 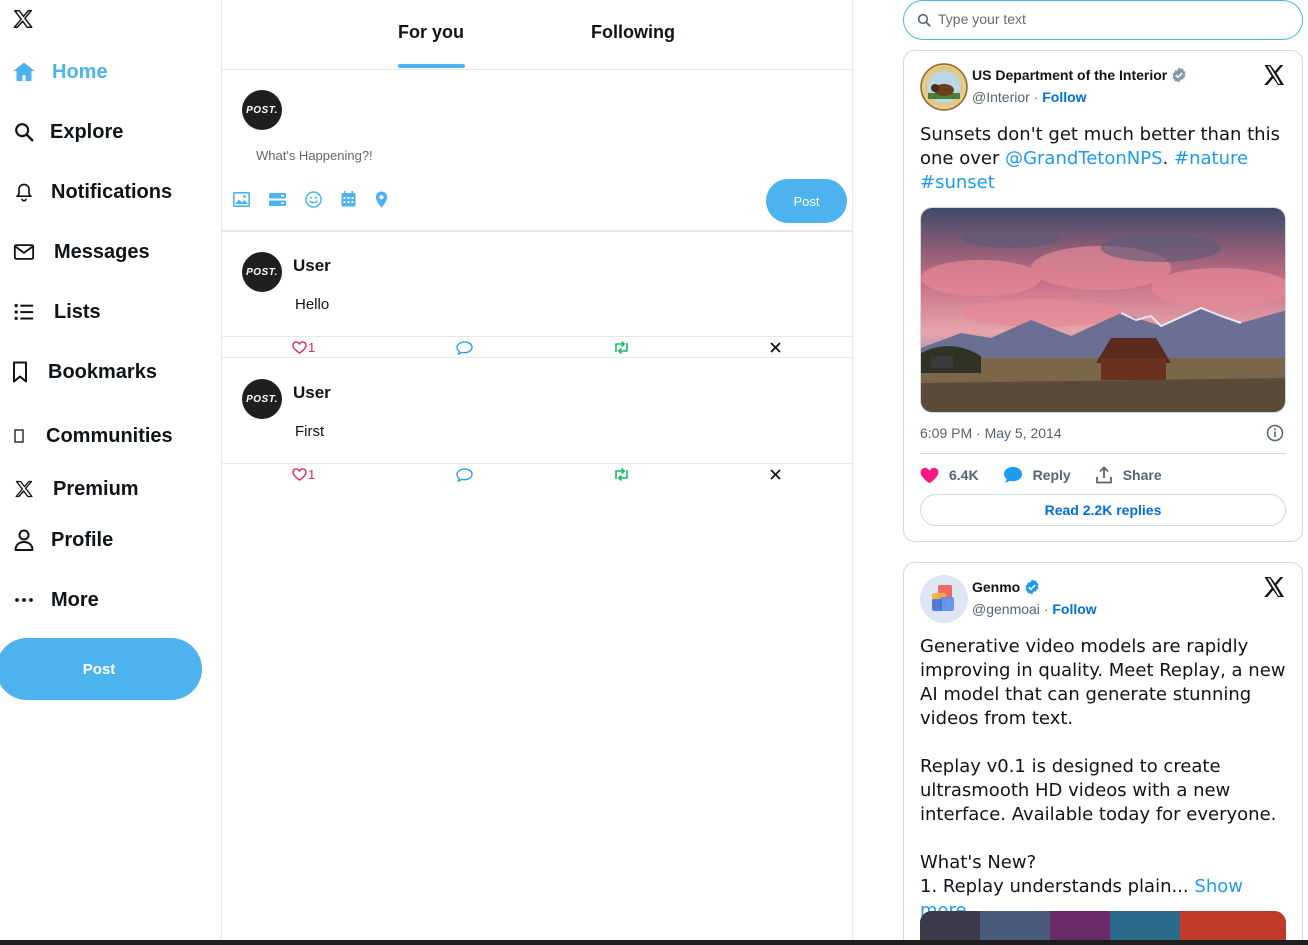 I want to click on embed-actions: 6.4K Reply Share, so click(x=1053, y=475).